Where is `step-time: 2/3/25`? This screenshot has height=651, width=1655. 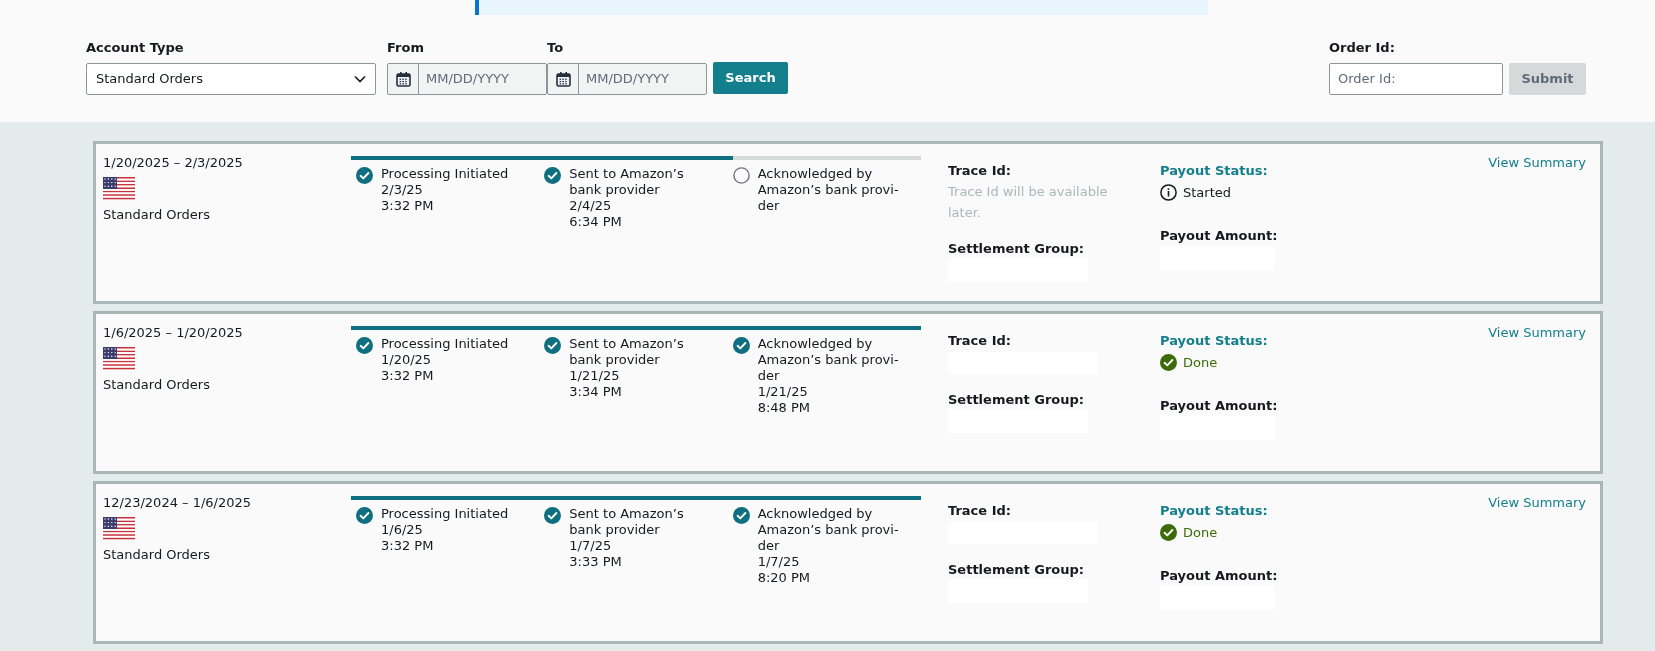 step-time: 2/3/25 is located at coordinates (402, 190).